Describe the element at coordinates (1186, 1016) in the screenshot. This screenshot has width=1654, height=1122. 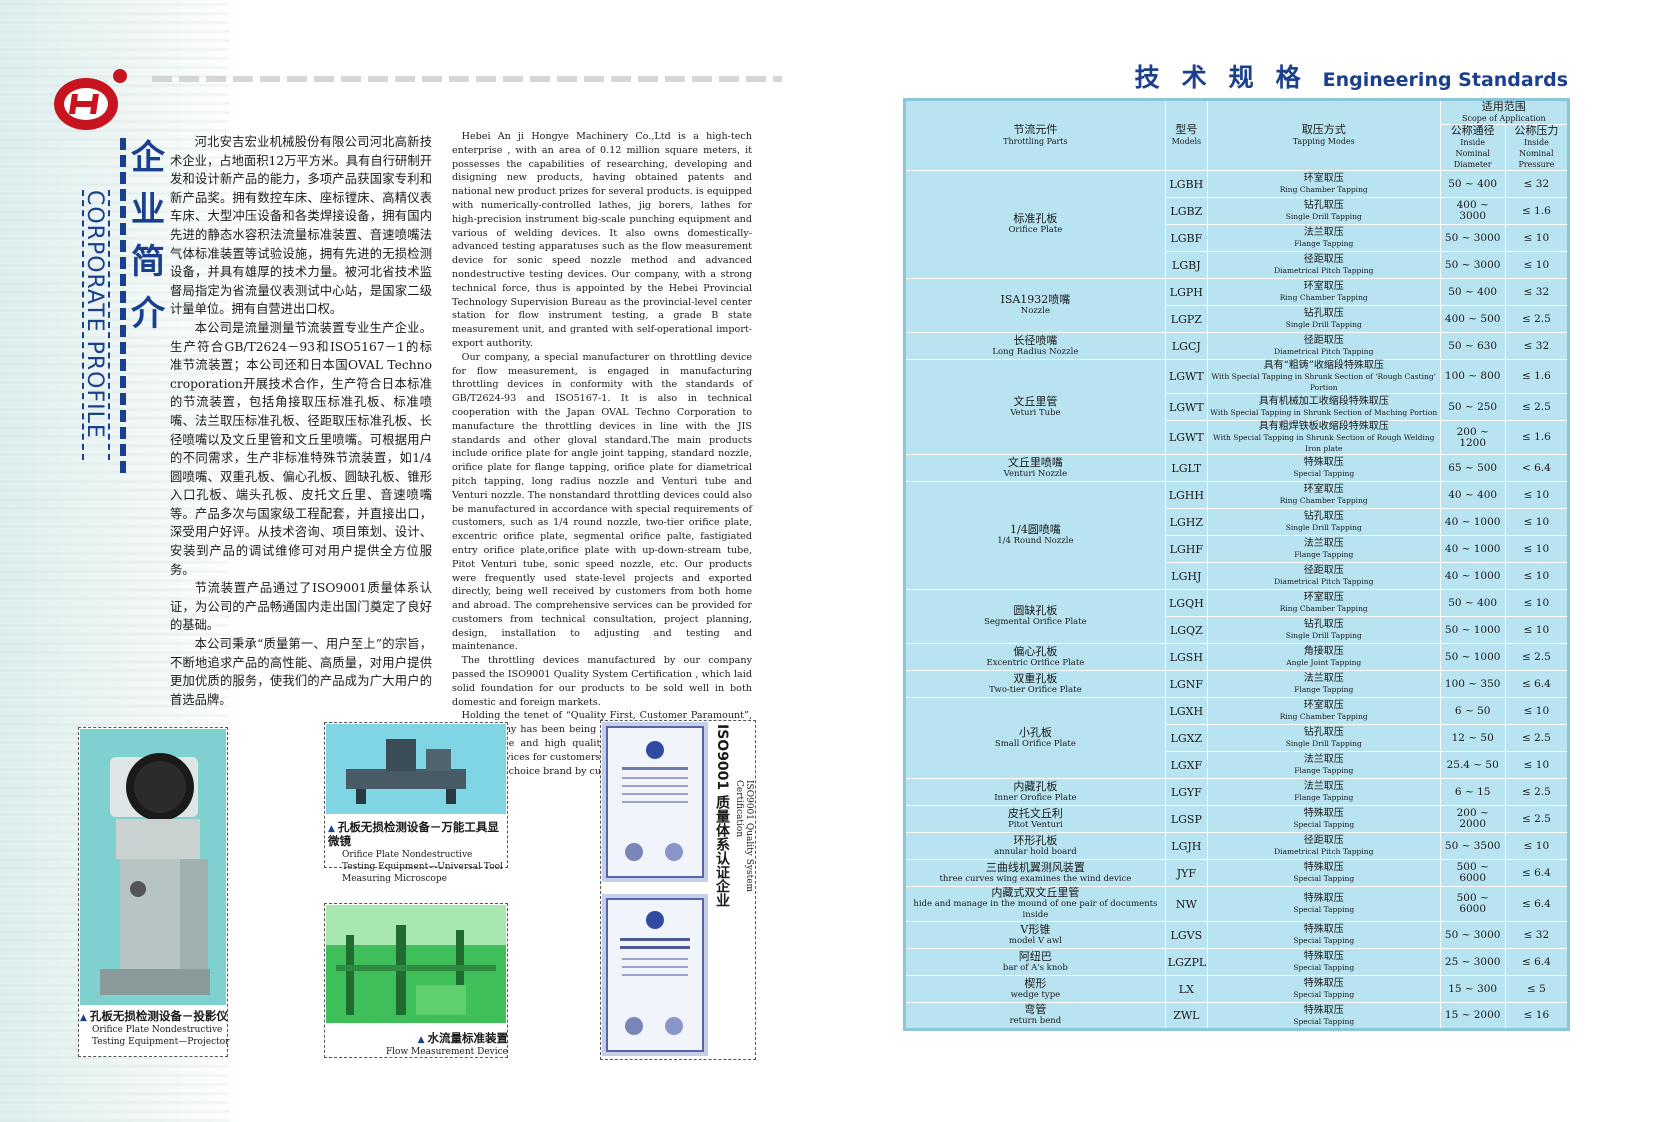
I see `model-cell: ZWL` at that location.